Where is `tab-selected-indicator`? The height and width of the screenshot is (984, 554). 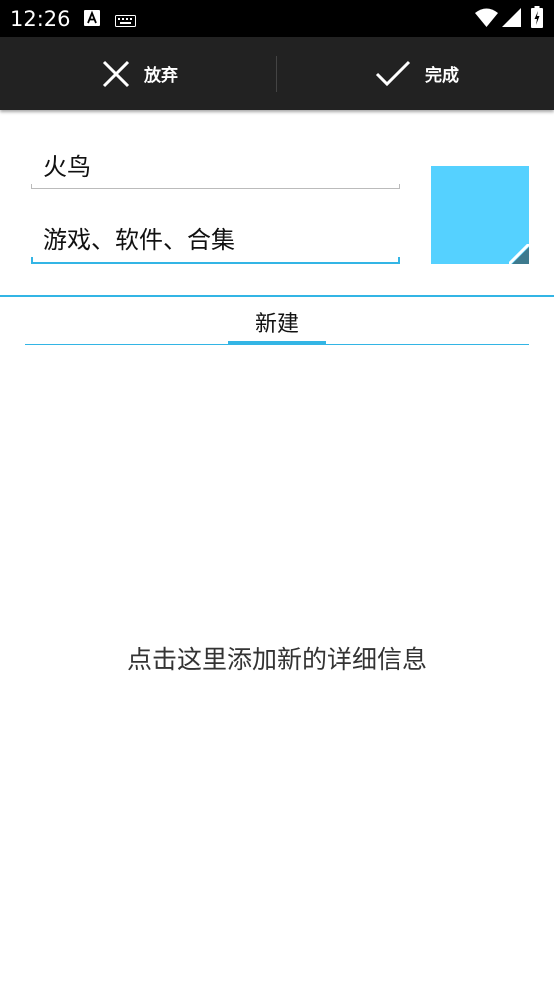
tab-selected-indicator is located at coordinates (277, 343).